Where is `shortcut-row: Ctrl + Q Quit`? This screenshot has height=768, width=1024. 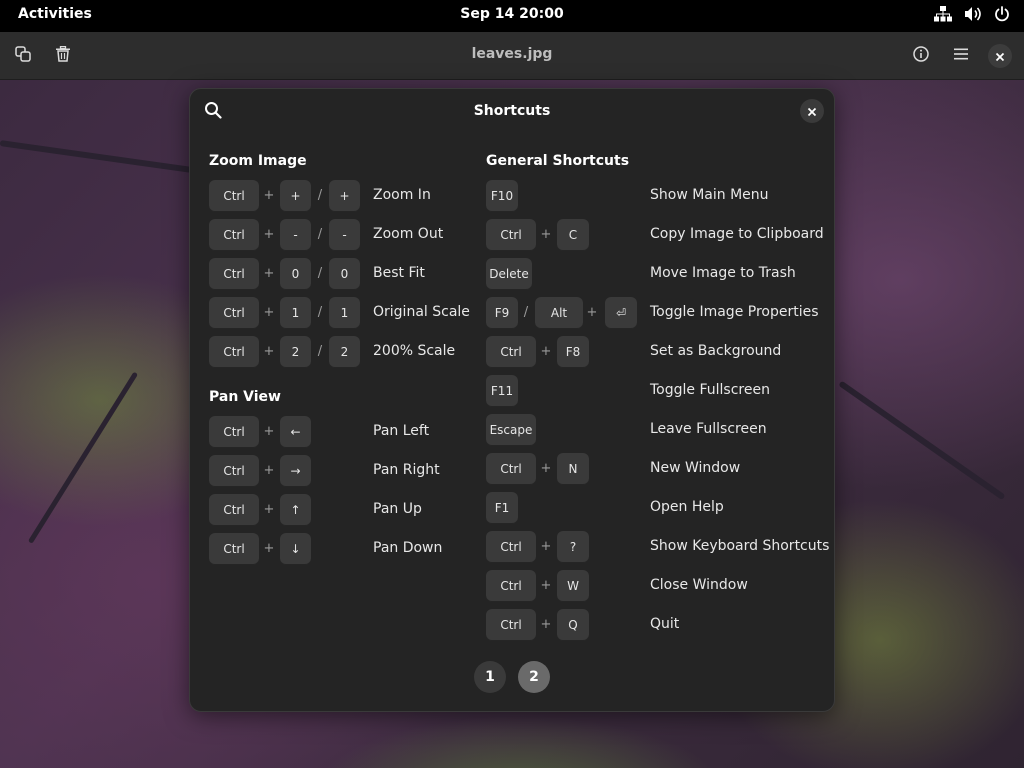 shortcut-row: Ctrl + Q Quit is located at coordinates (656, 625).